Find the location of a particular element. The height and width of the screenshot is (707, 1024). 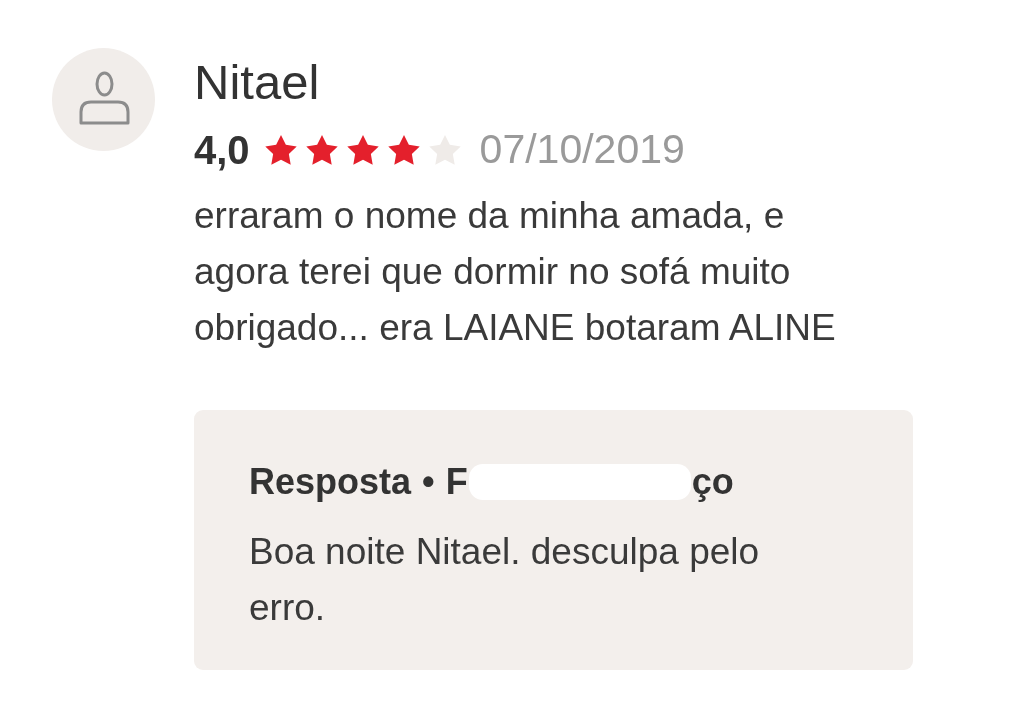

store-name-start: F is located at coordinates (456, 482).